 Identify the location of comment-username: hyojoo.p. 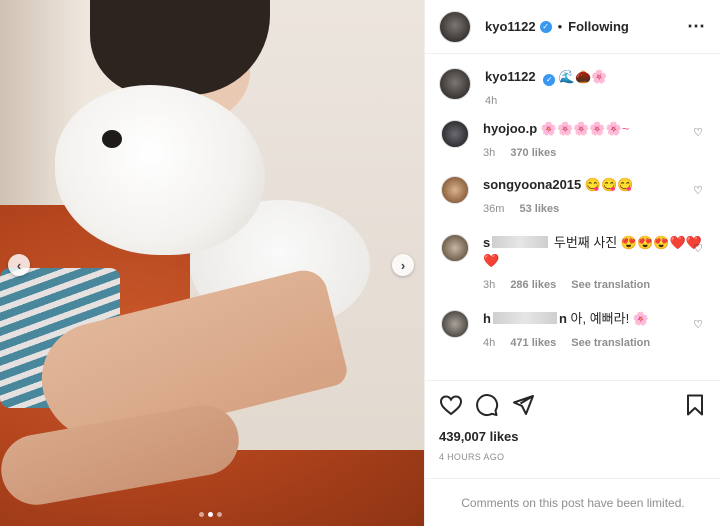
(510, 128).